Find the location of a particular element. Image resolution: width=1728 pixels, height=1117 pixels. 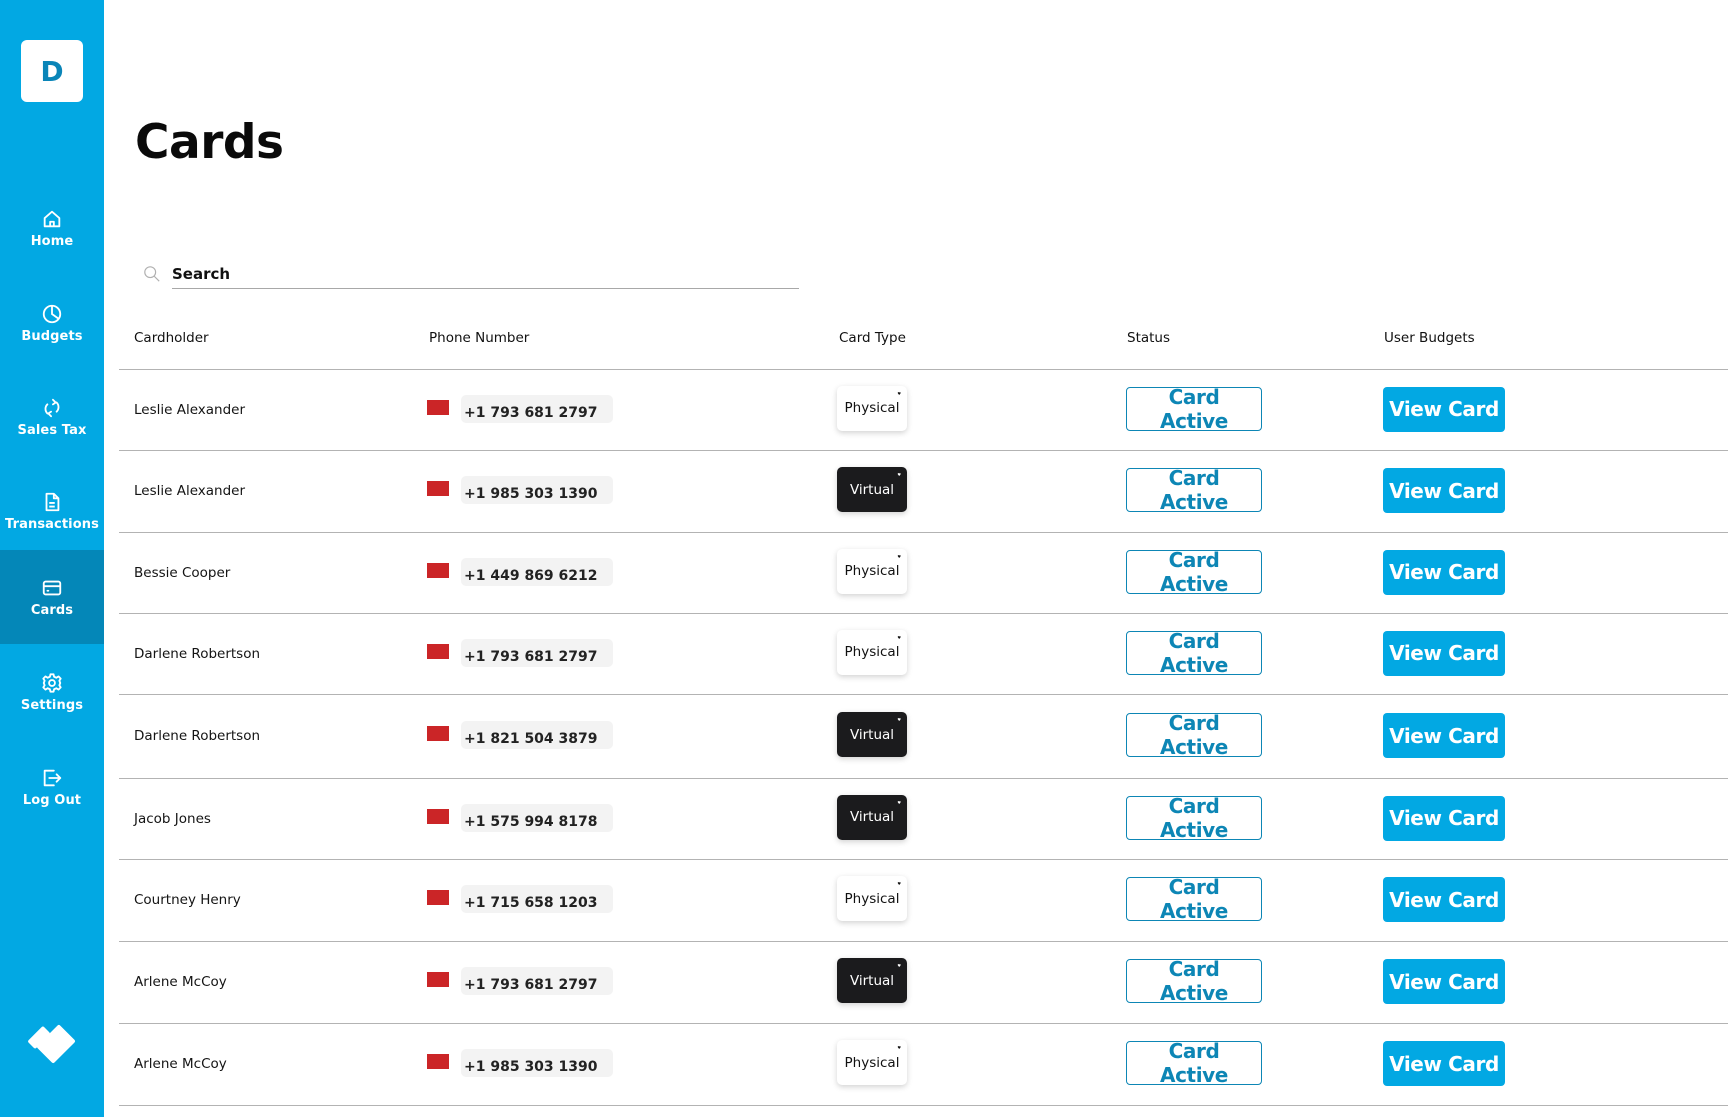

phone-number-field: +1 821 504 3879 is located at coordinates (537, 735).